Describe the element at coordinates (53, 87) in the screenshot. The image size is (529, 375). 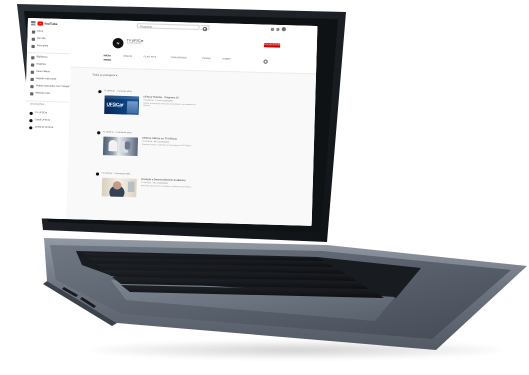
I see `sidebar-item-label: Vídeos marcados com "Gostei"` at that location.